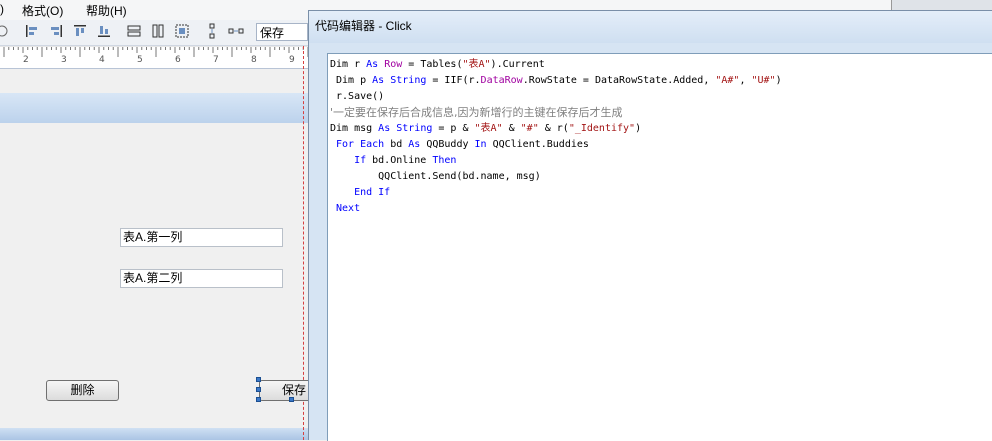 The image size is (992, 441). What do you see at coordinates (80, 31) in the screenshot?
I see `align-top-icon` at bounding box center [80, 31].